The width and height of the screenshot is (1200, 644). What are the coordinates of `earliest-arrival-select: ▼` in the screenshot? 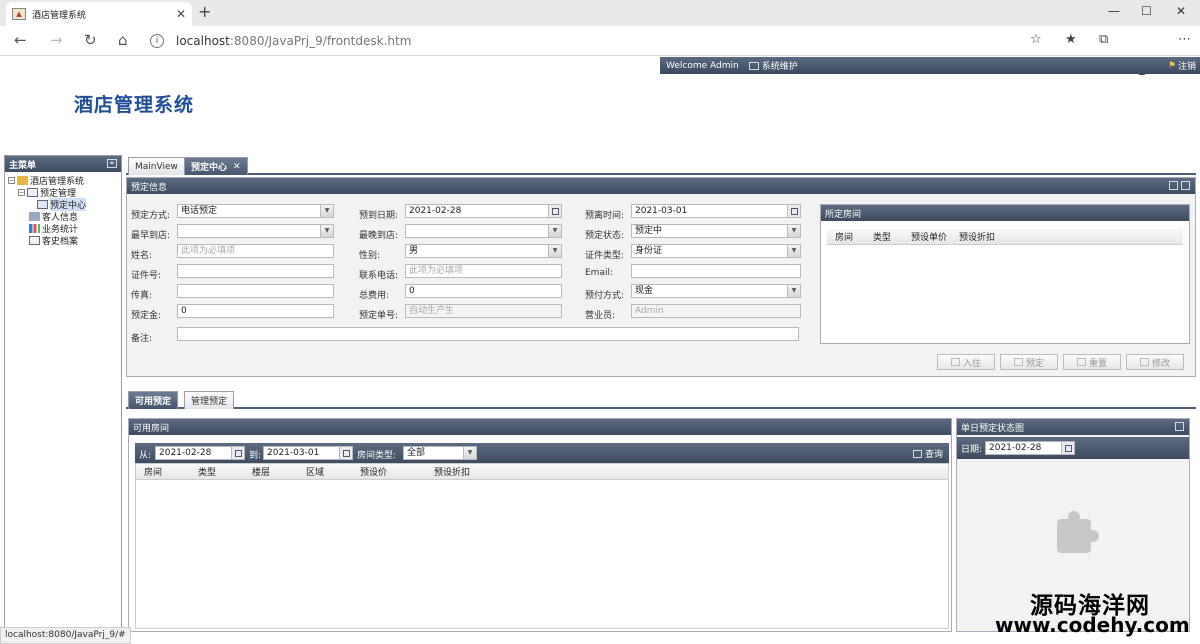 It's located at (255, 231).